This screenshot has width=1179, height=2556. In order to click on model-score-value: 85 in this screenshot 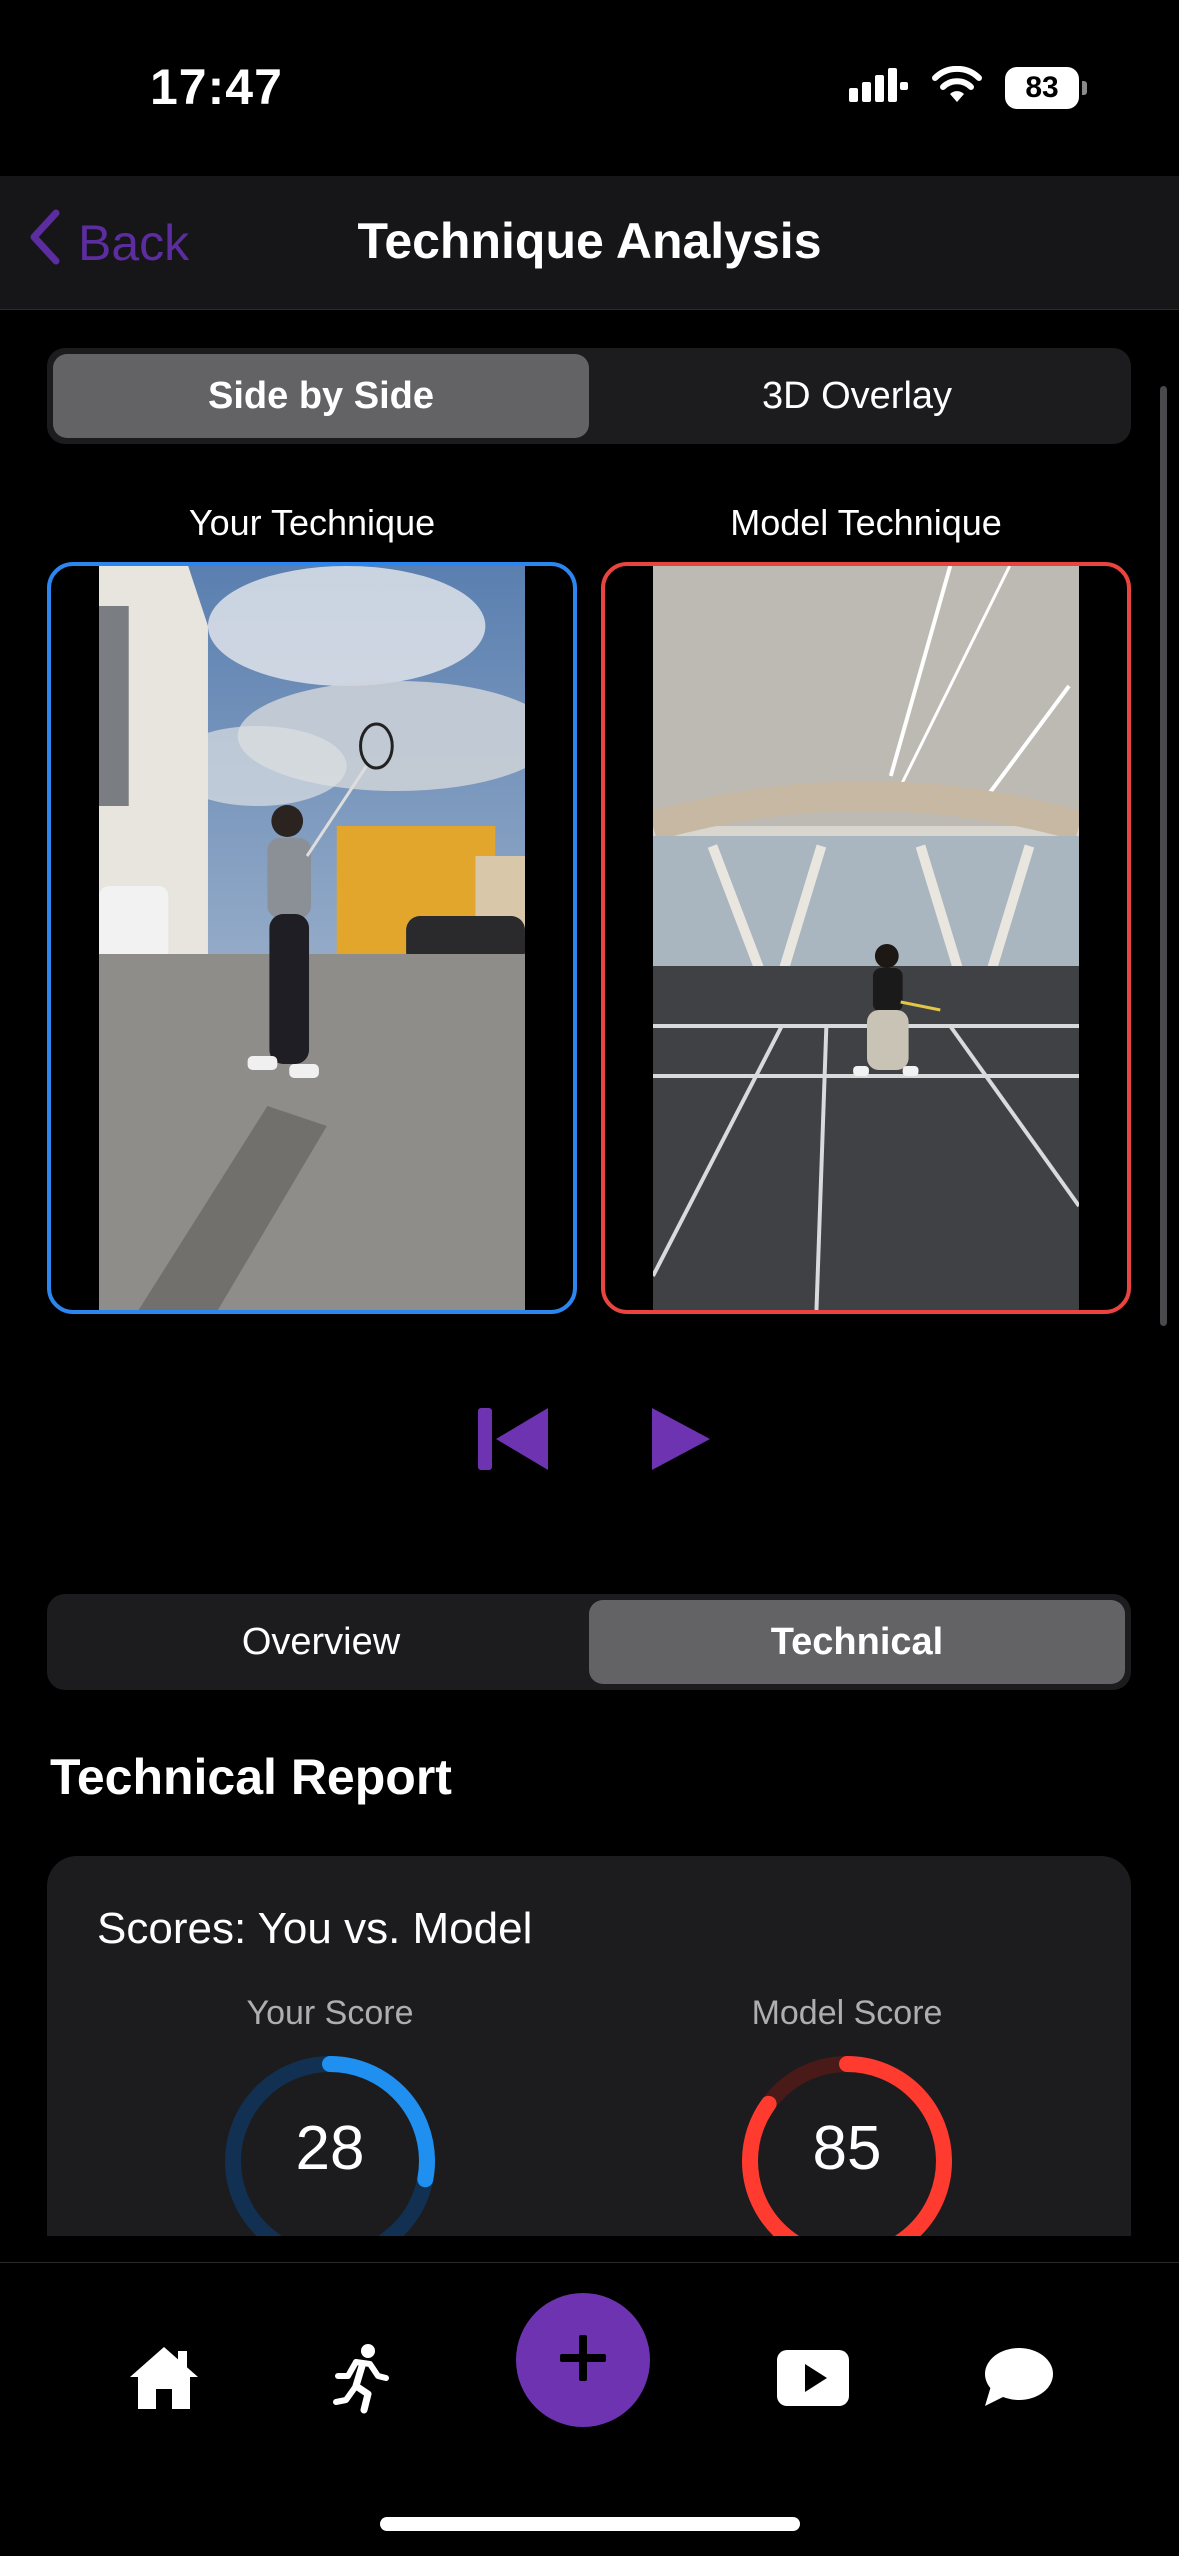, I will do `click(847, 2148)`.